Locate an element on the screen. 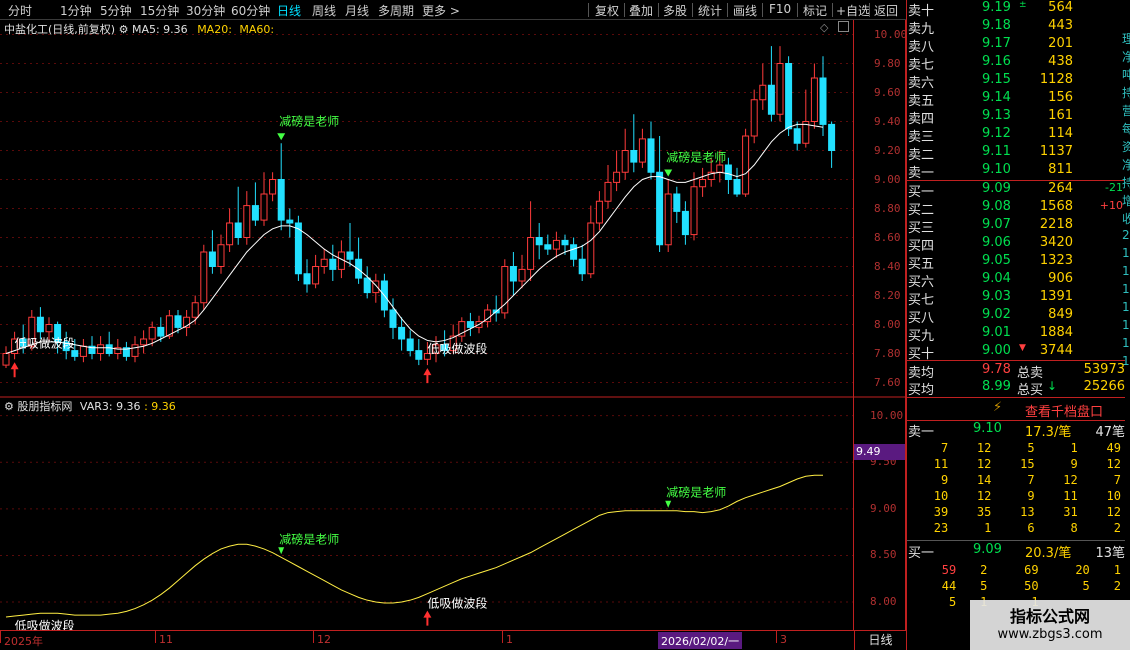 Image resolution: width=1130 pixels, height=650 pixels. period-button: 日线 is located at coordinates (880, 640).